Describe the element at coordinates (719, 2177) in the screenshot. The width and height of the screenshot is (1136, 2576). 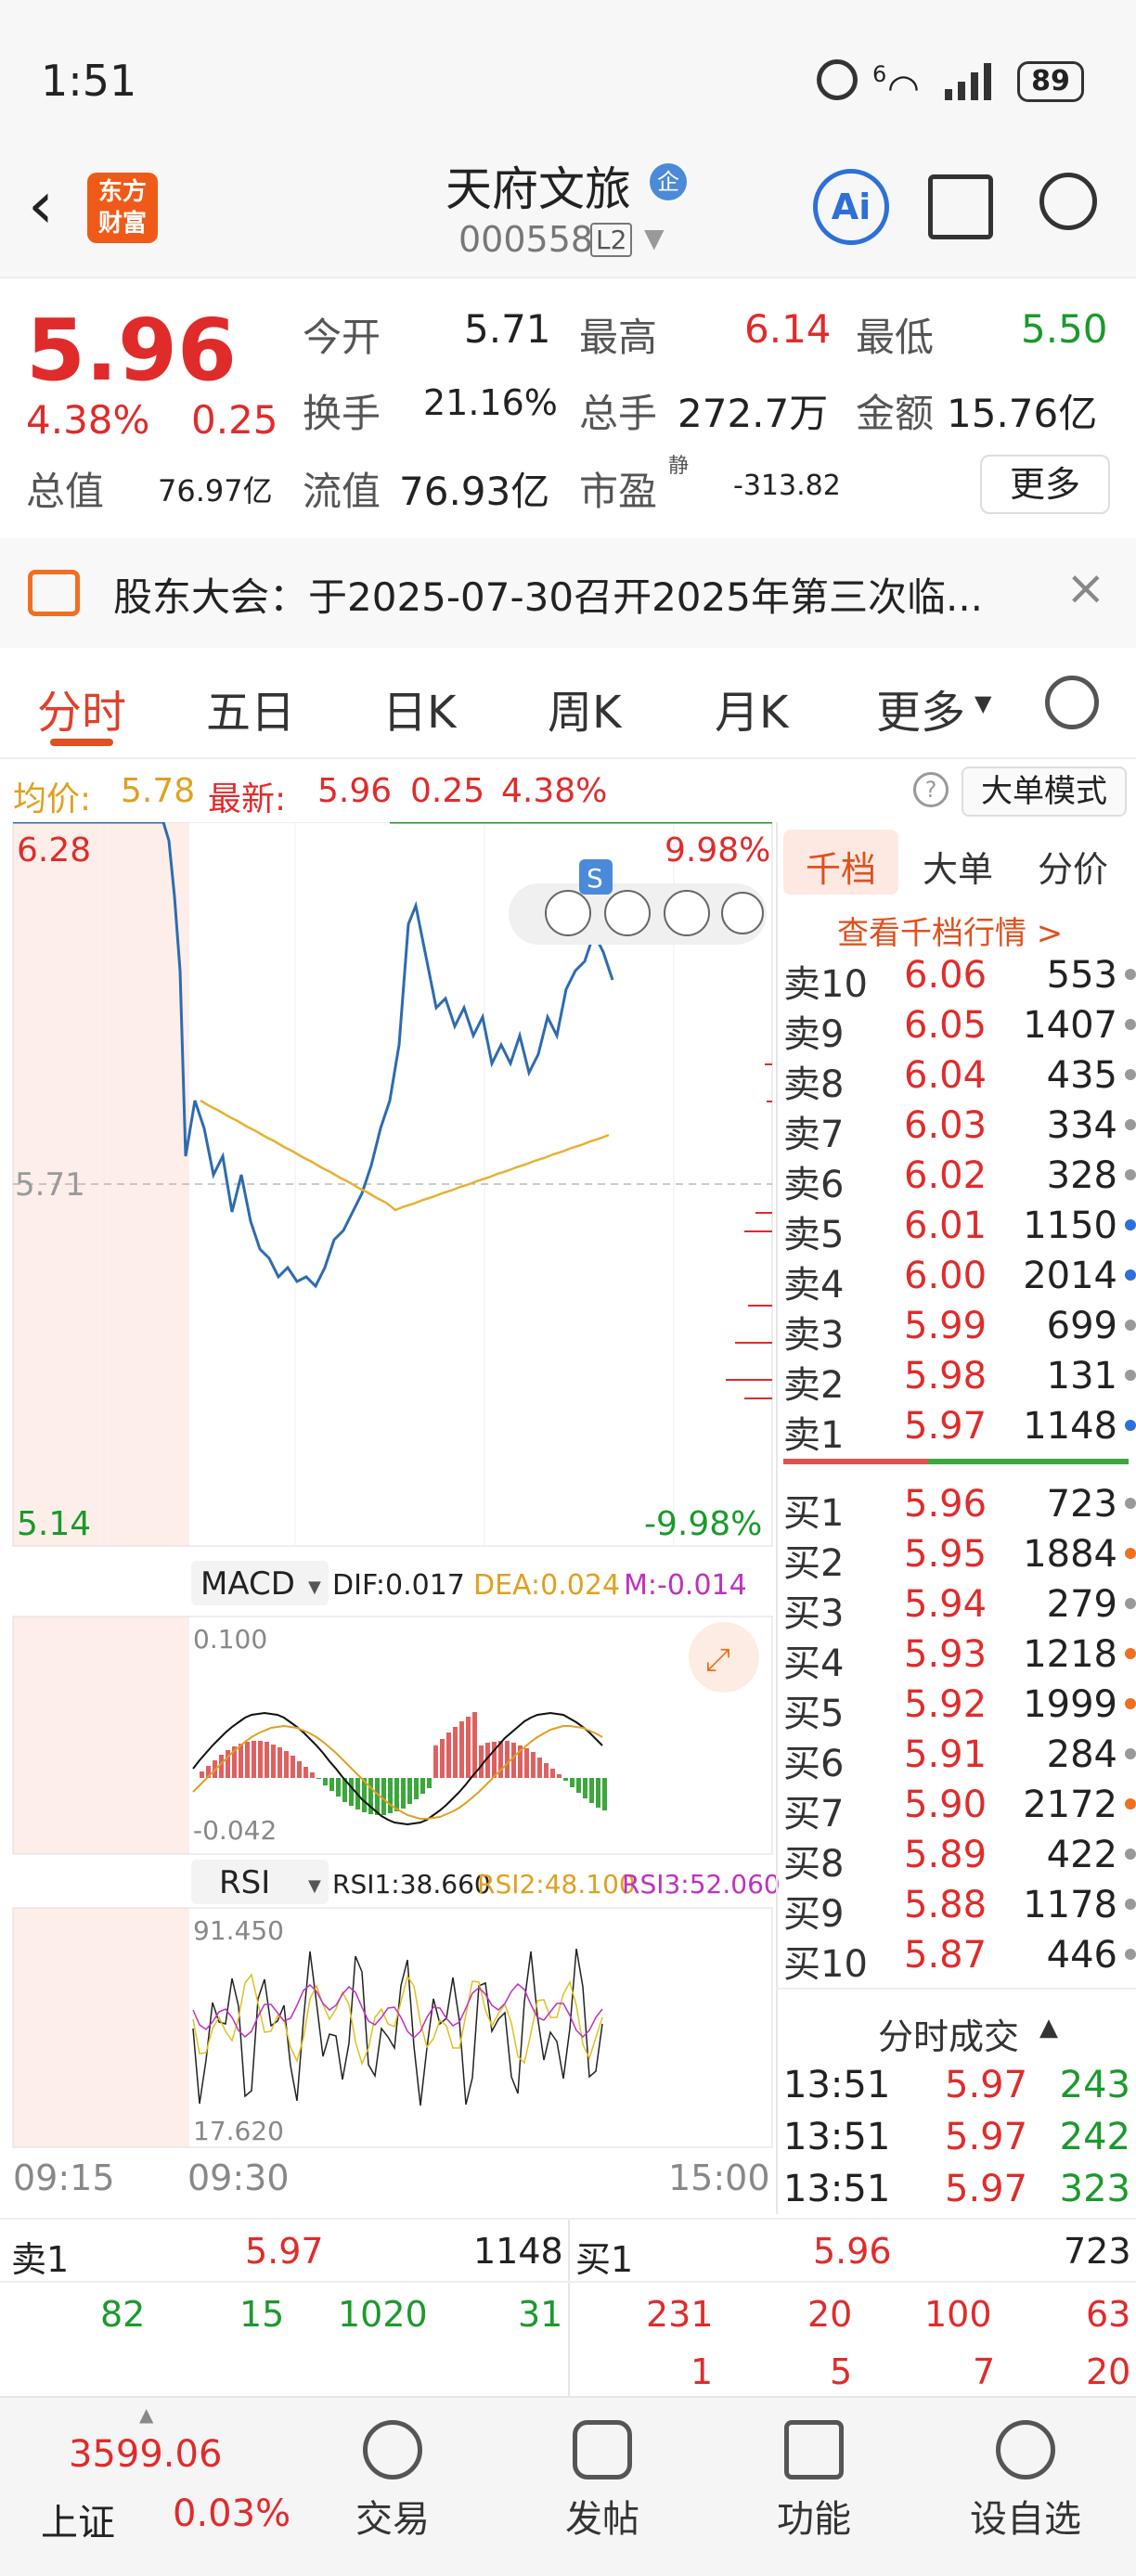
I see `time-end-label: 15:00` at that location.